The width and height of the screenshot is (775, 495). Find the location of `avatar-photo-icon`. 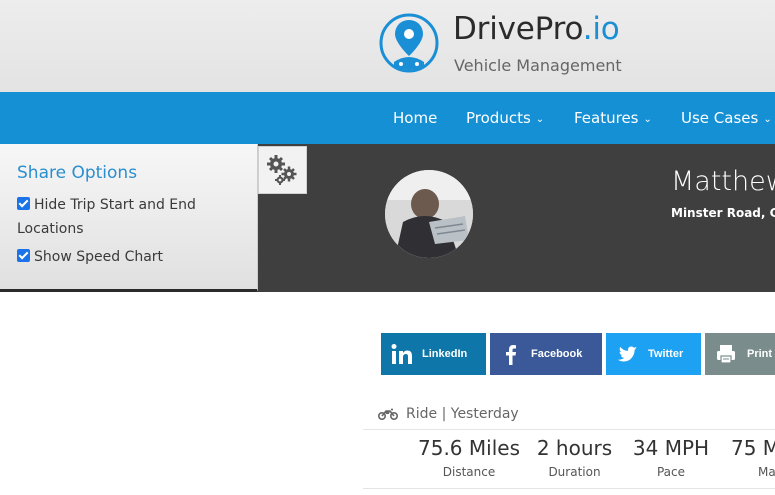

avatar-photo-icon is located at coordinates (429, 214).